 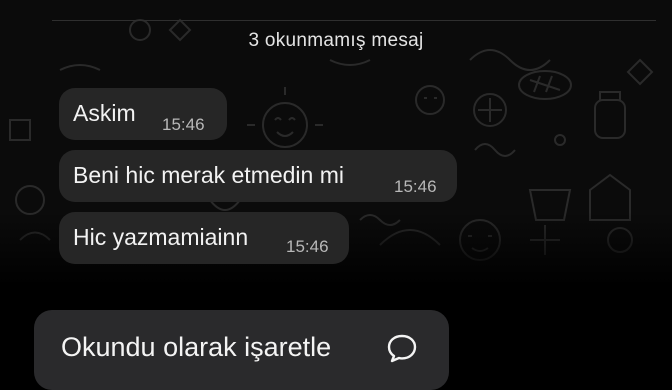 I want to click on message-bubble: Askim 15:46, so click(x=143, y=114).